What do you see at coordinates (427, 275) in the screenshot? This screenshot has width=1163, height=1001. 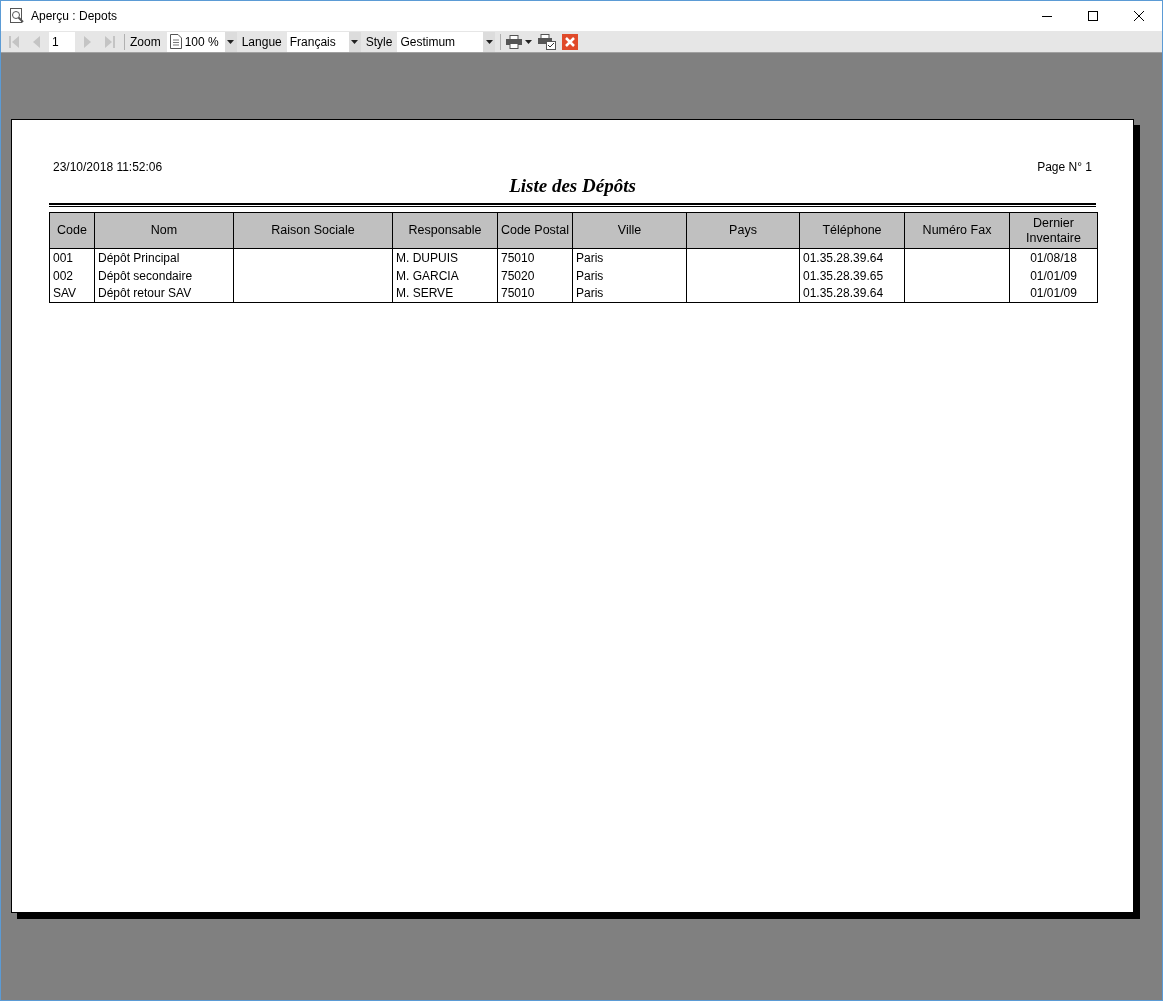 I see `table-cell: M. GARCIA` at bounding box center [427, 275].